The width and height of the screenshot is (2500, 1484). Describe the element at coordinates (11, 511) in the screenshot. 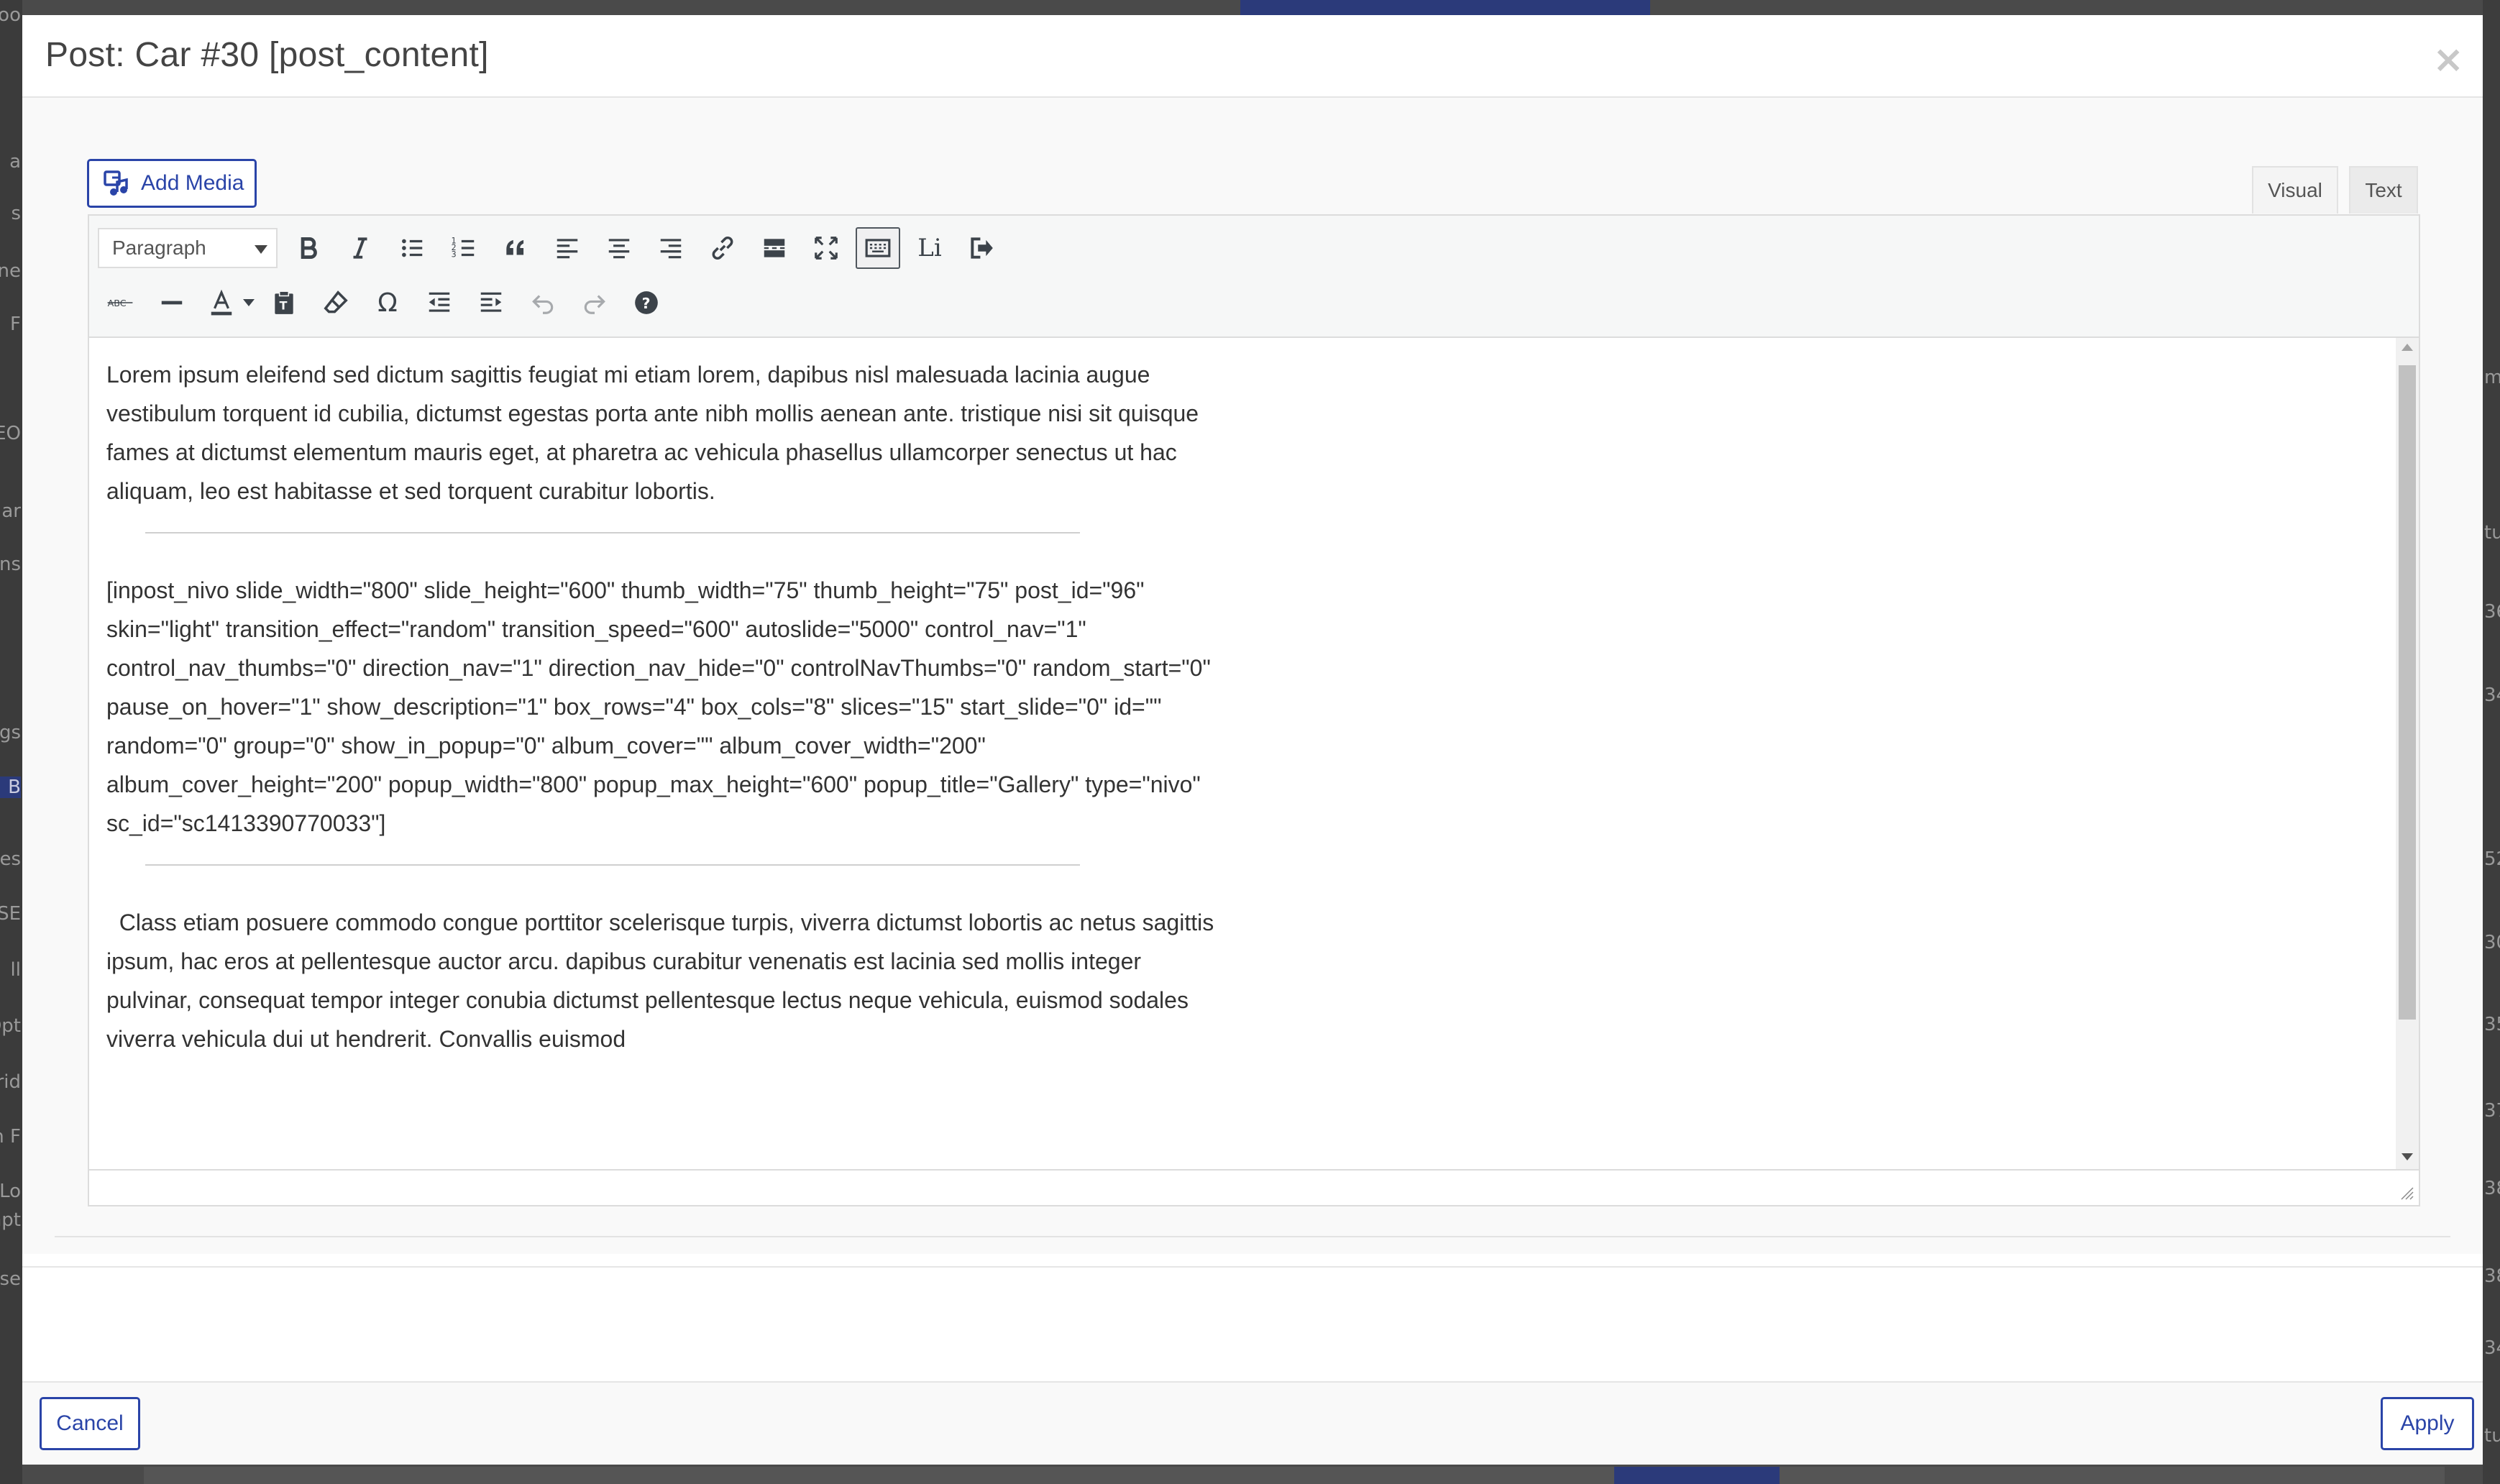

I see `bg-text: ar` at that location.